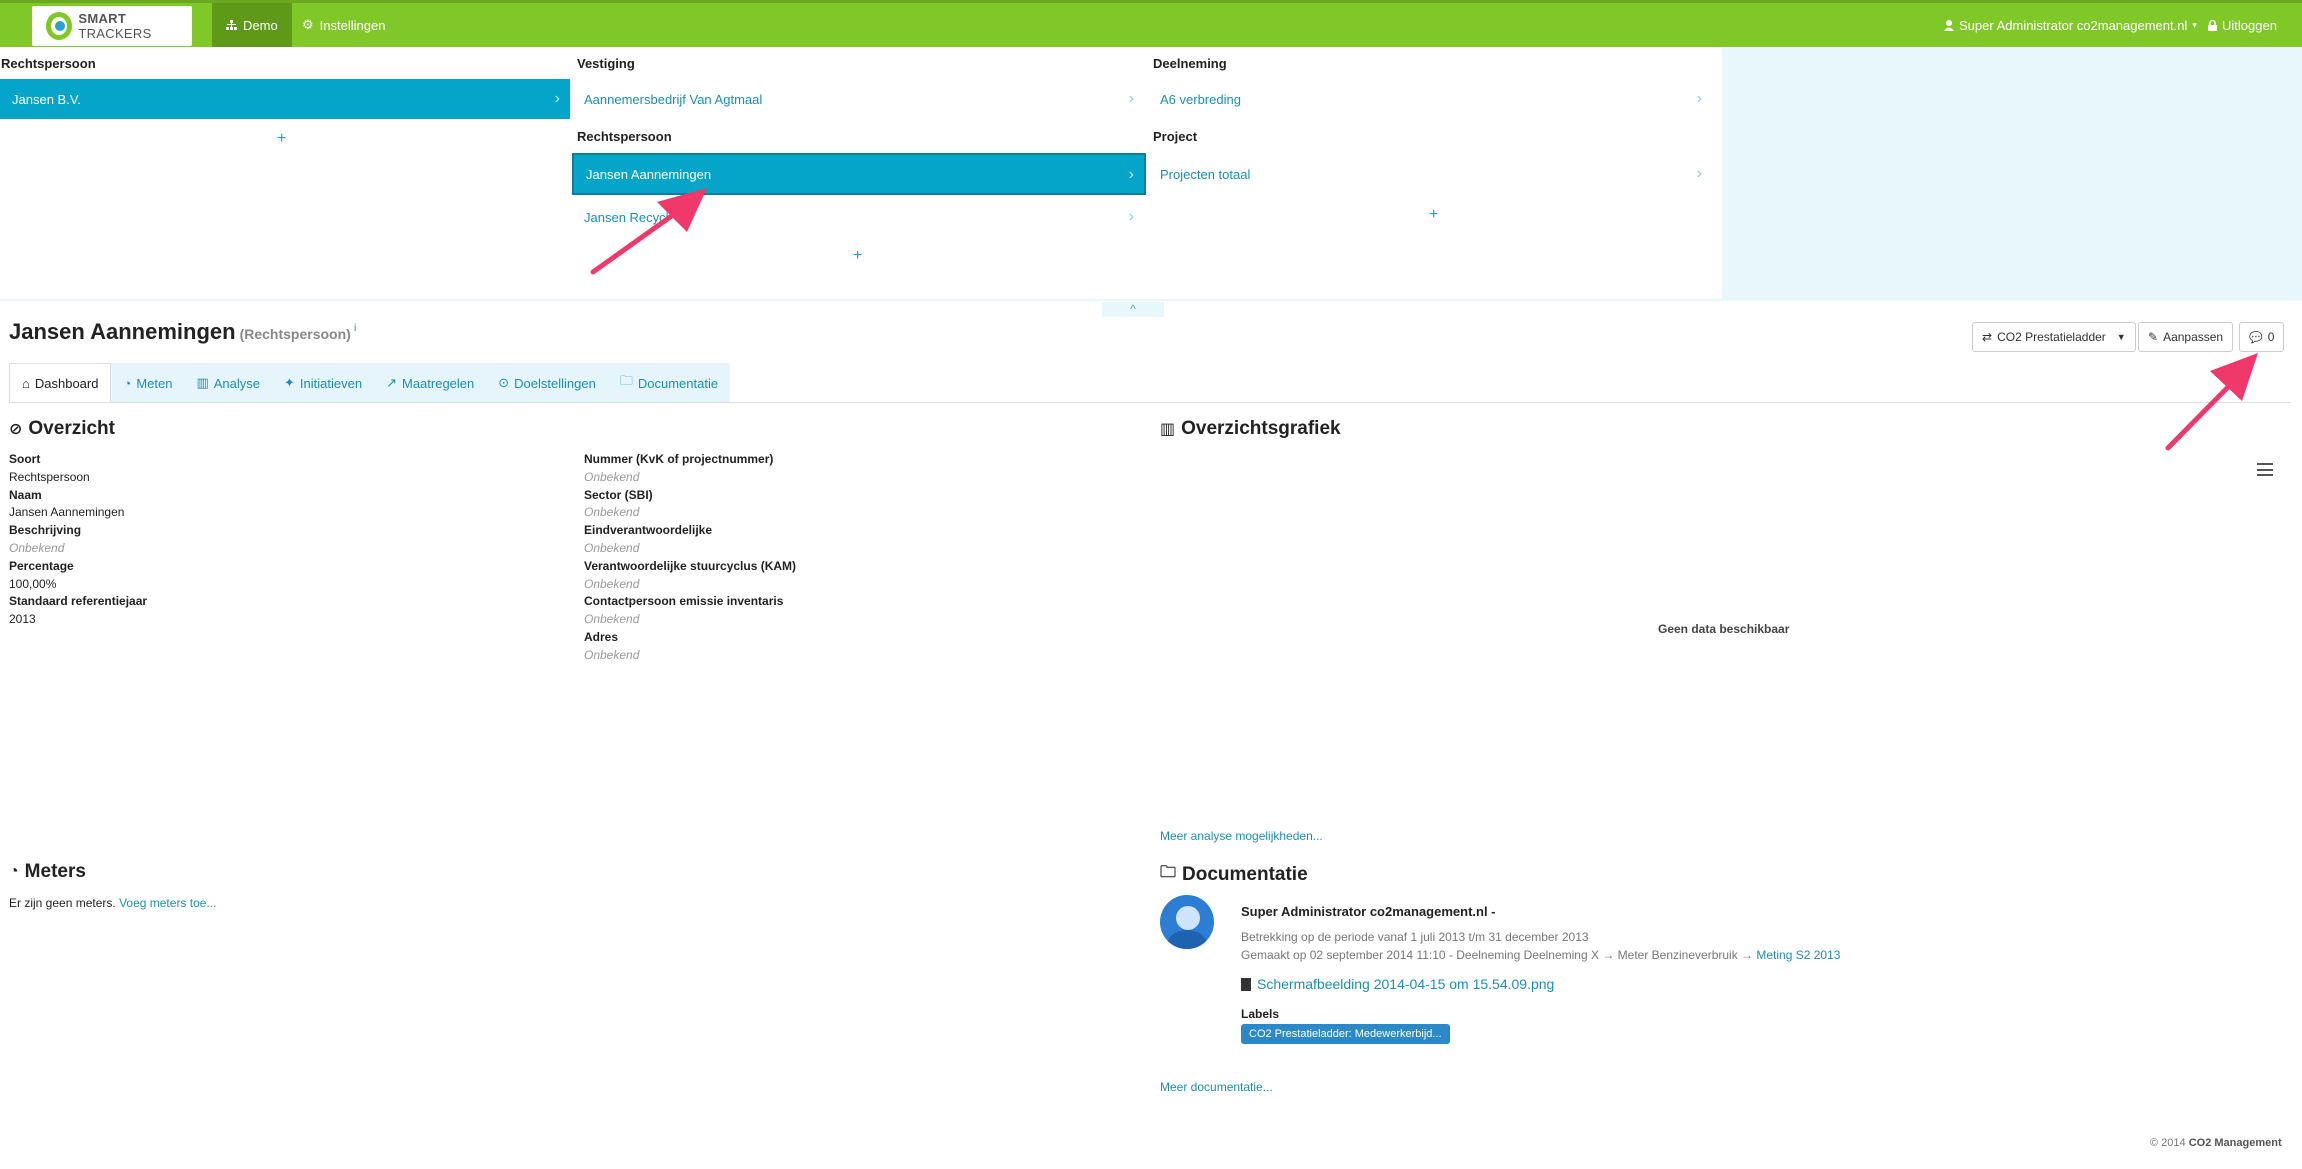 This screenshot has width=2302, height=1169. I want to click on tab-analyse: ▥ Analyse, so click(228, 383).